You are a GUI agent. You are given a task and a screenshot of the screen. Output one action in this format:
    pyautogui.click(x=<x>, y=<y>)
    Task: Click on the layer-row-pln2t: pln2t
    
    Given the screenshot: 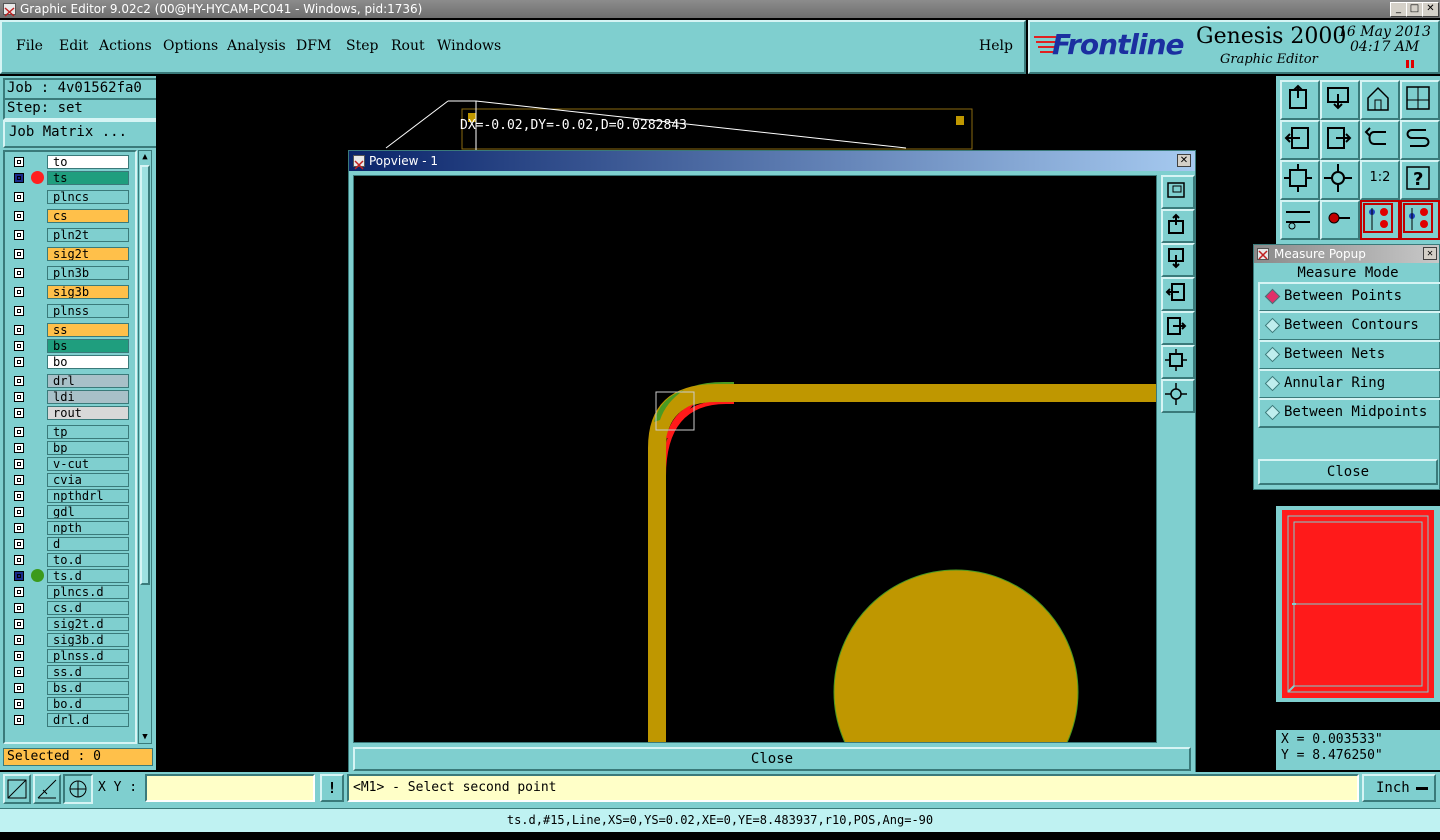 What is the action you would take?
    pyautogui.click(x=70, y=235)
    